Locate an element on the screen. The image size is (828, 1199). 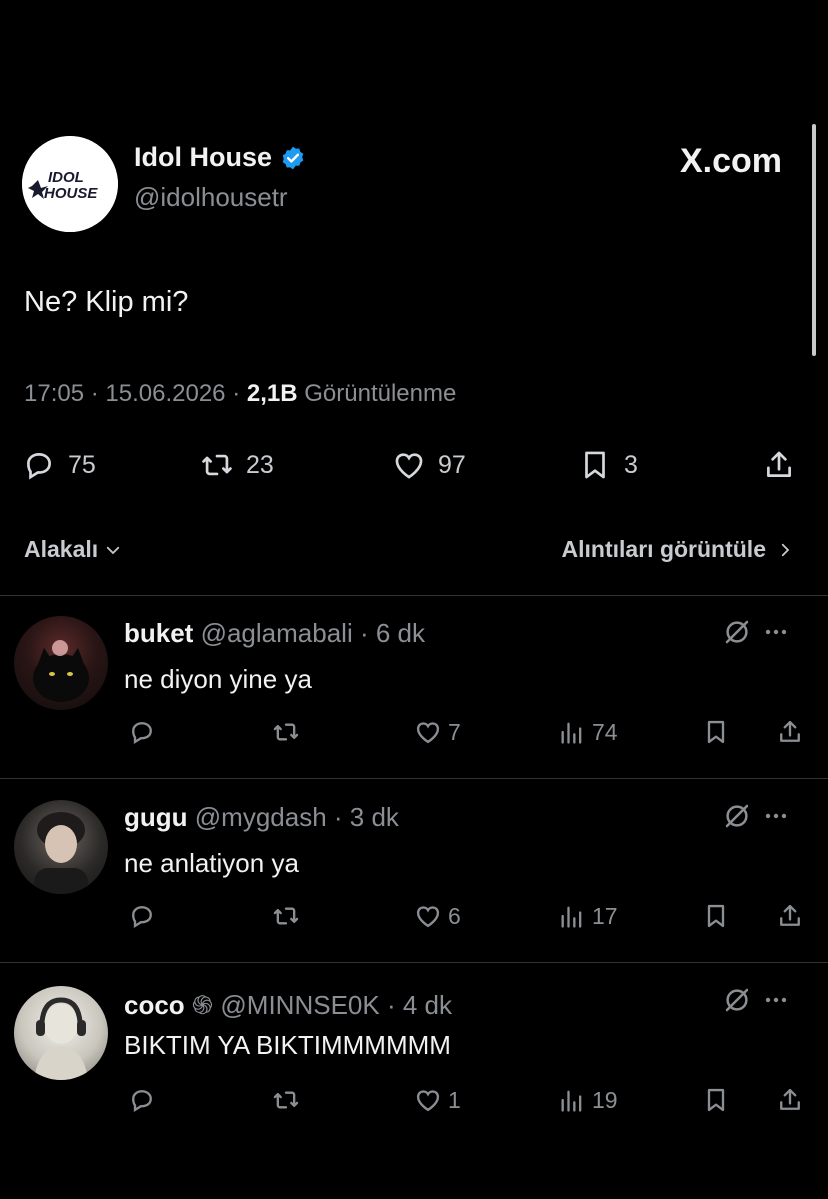
site-label: X.com is located at coordinates (730, 161).